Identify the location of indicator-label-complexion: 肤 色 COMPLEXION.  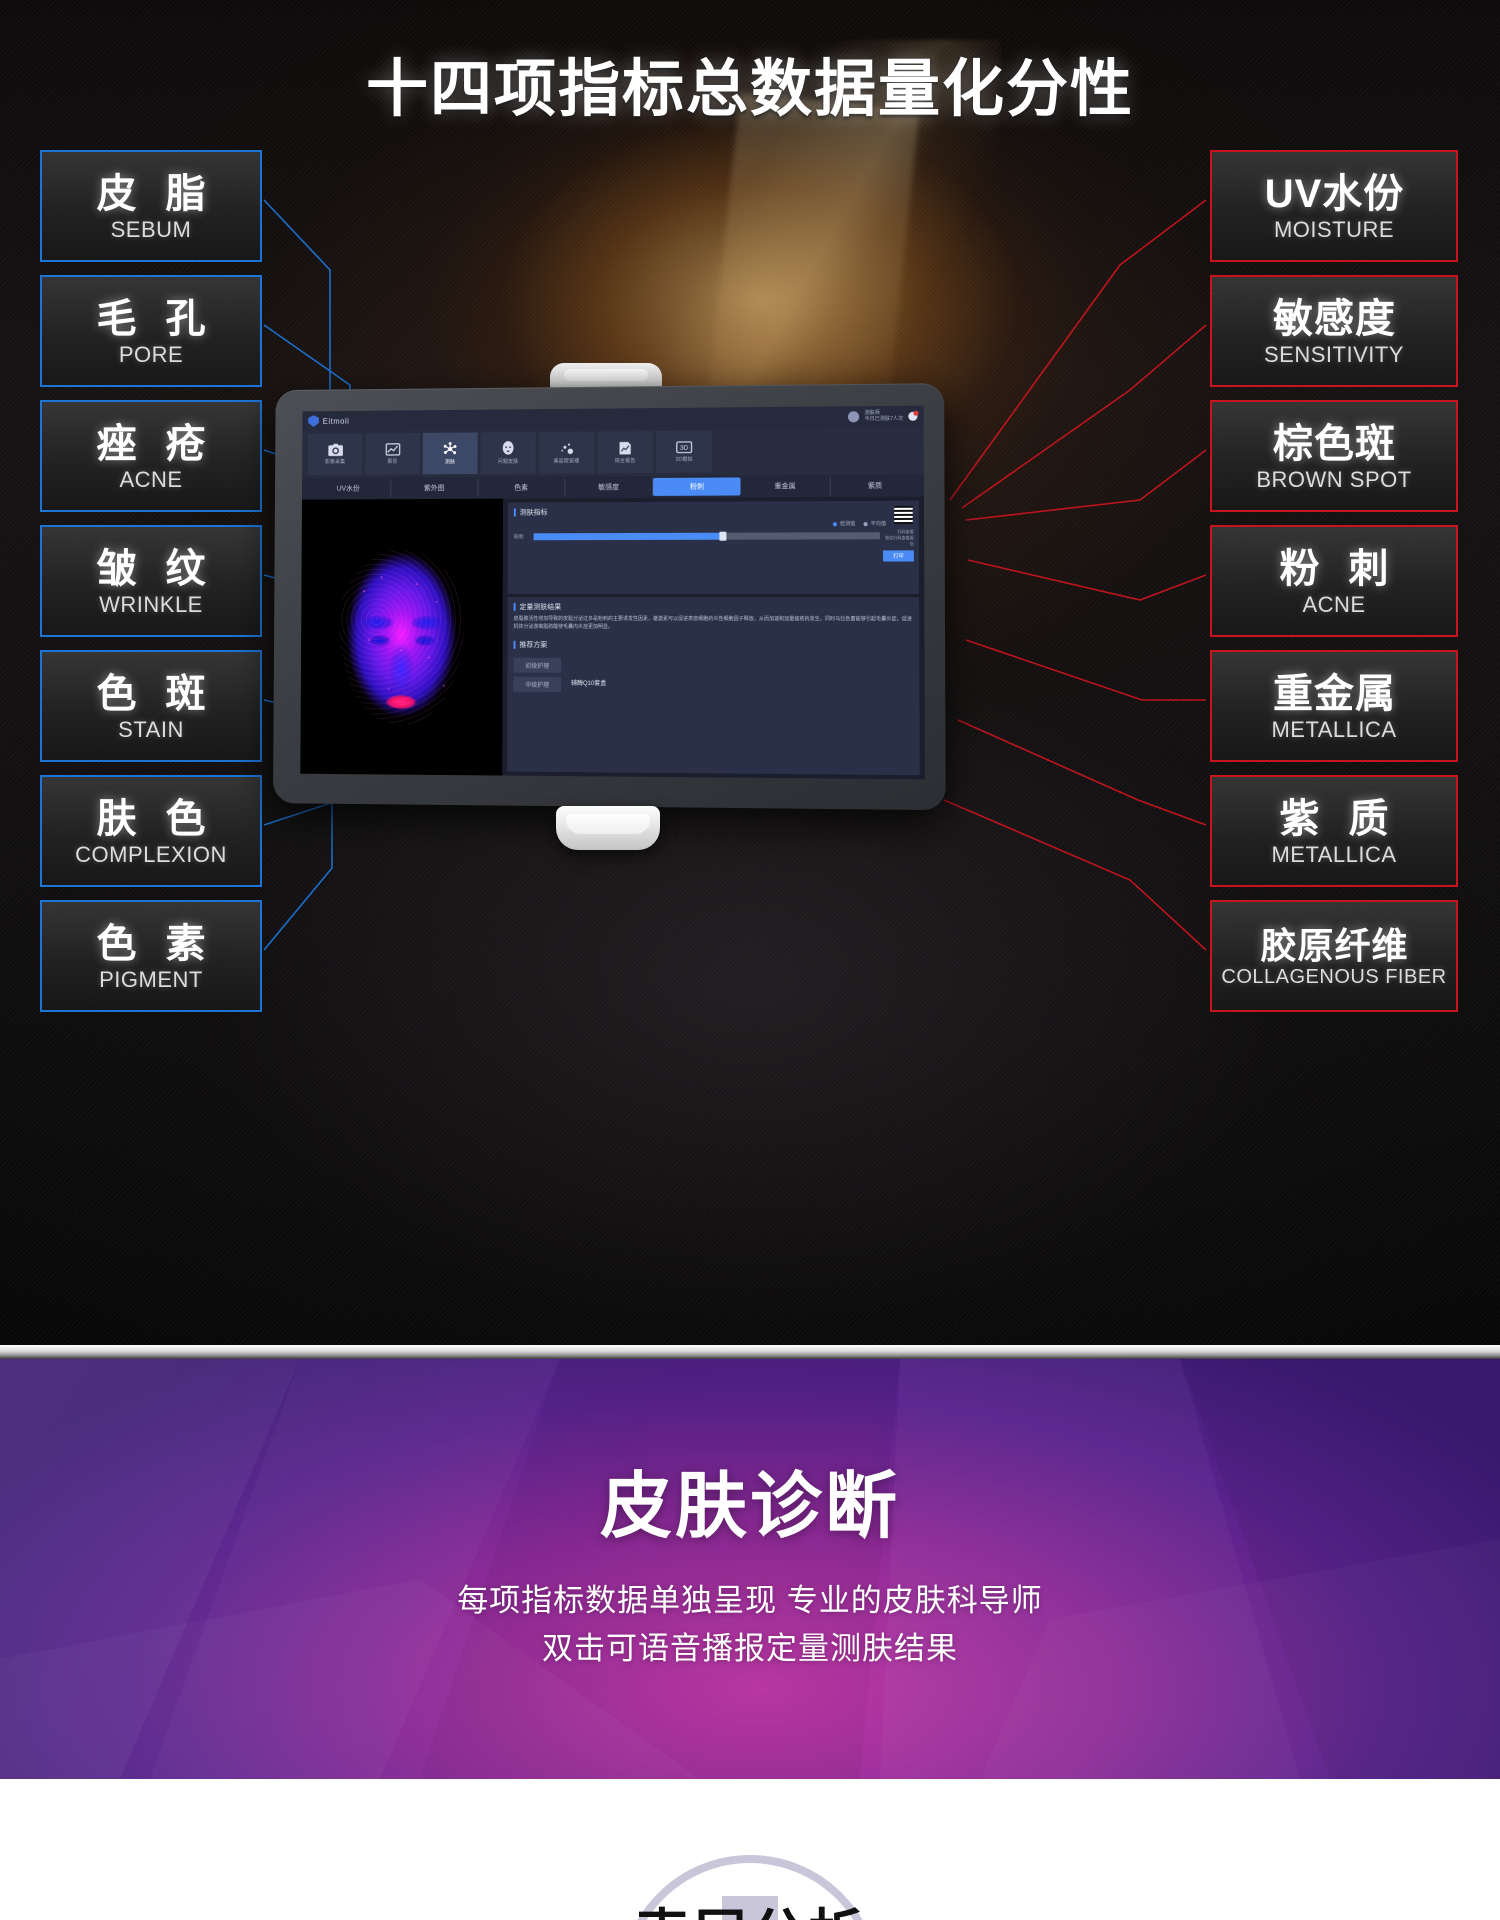
(151, 831).